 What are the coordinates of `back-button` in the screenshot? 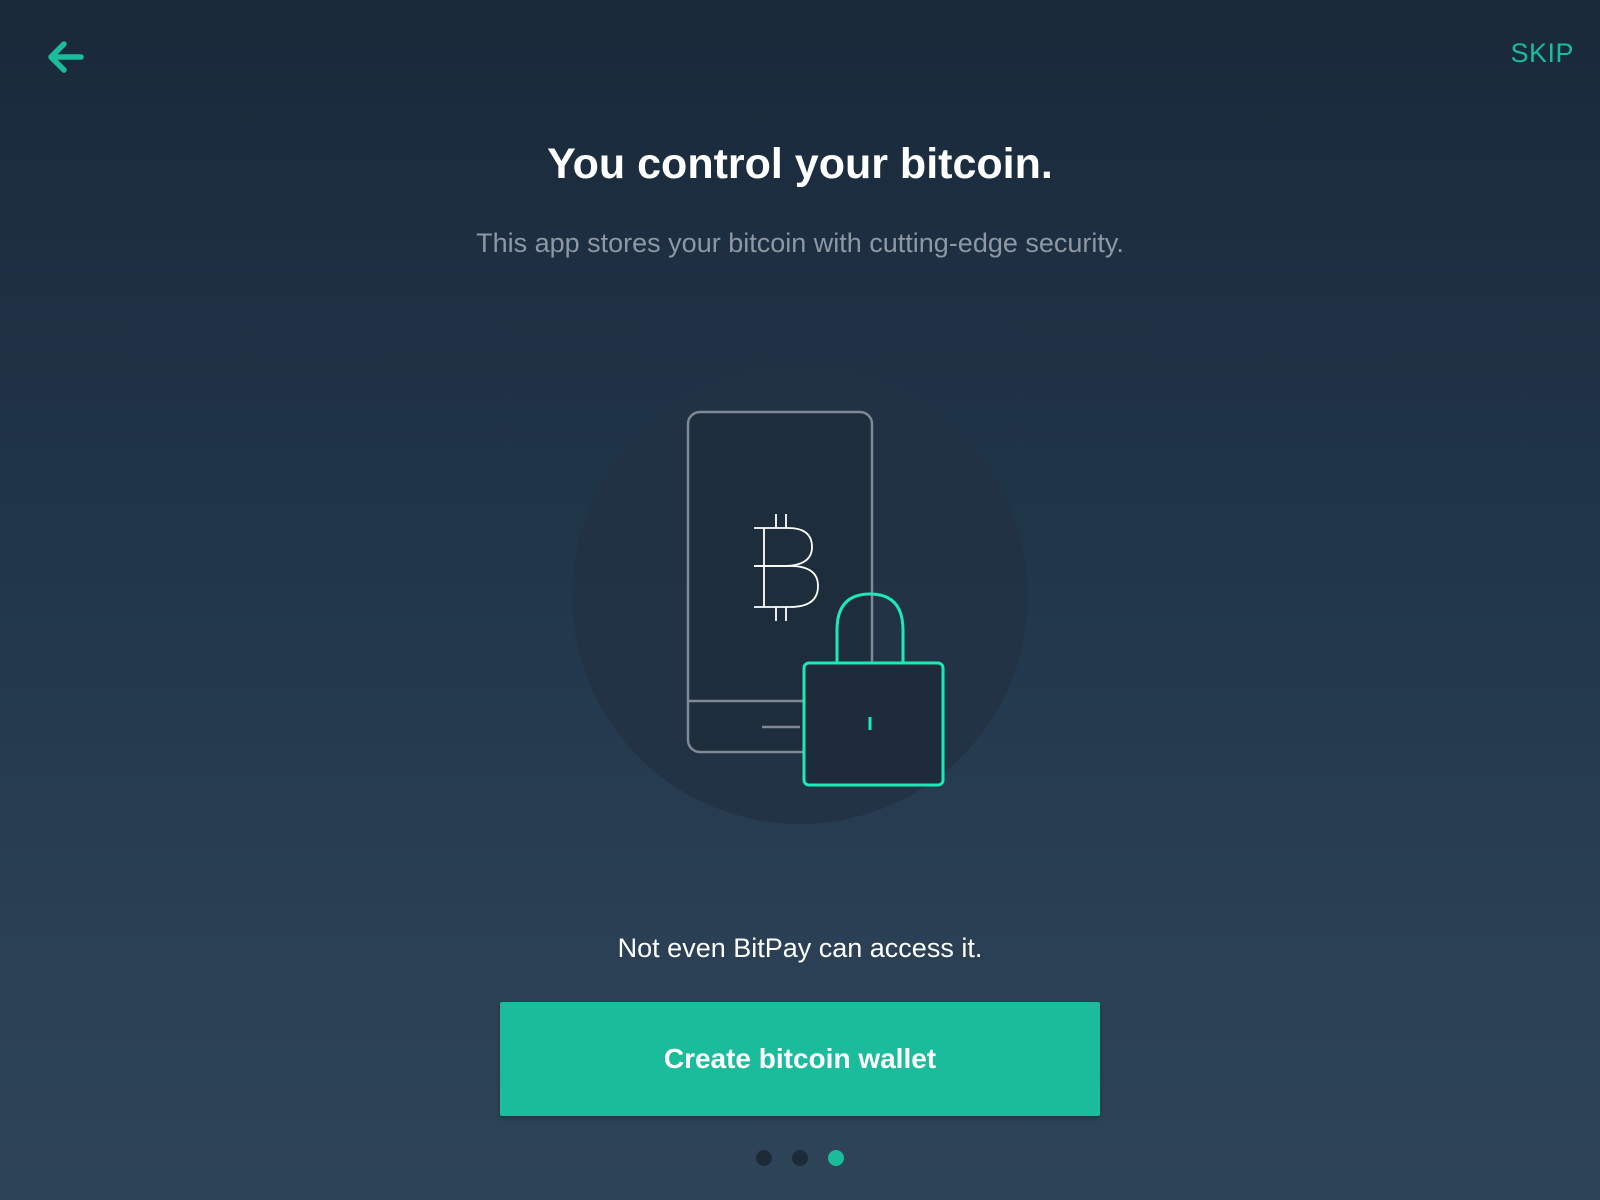 It's located at (65, 57).